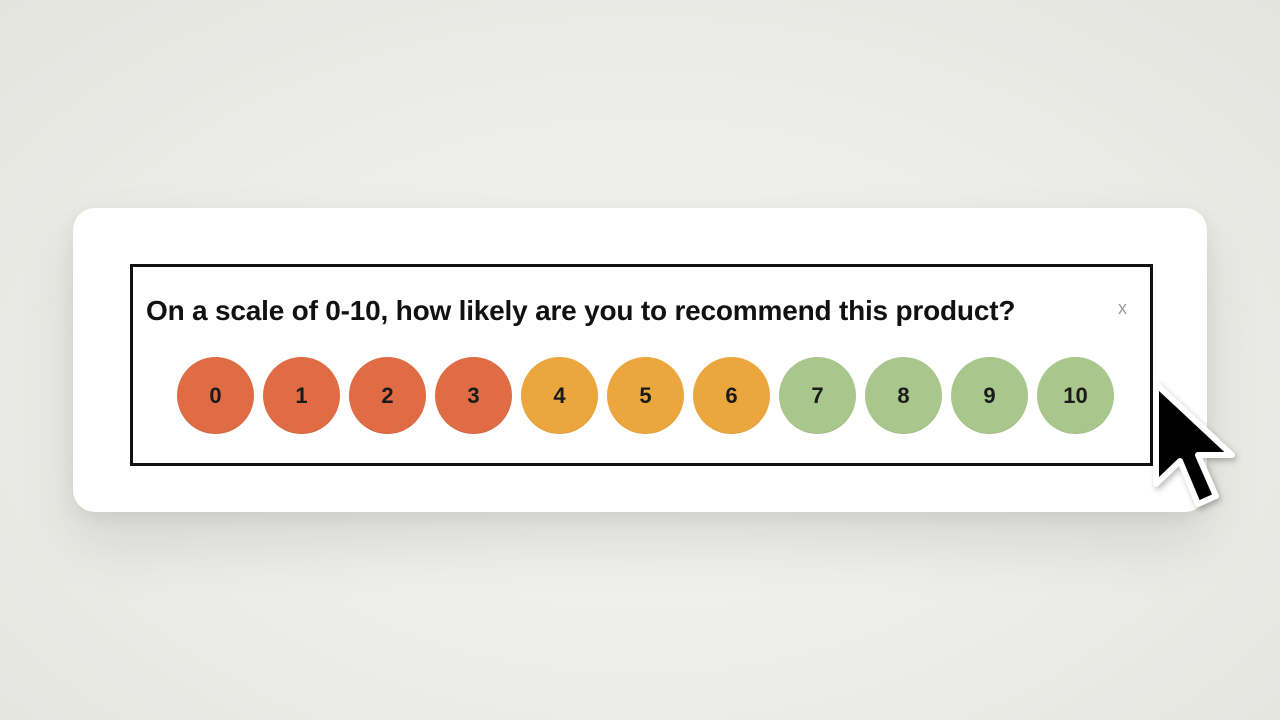  I want to click on rating-option-0: 0, so click(215, 395).